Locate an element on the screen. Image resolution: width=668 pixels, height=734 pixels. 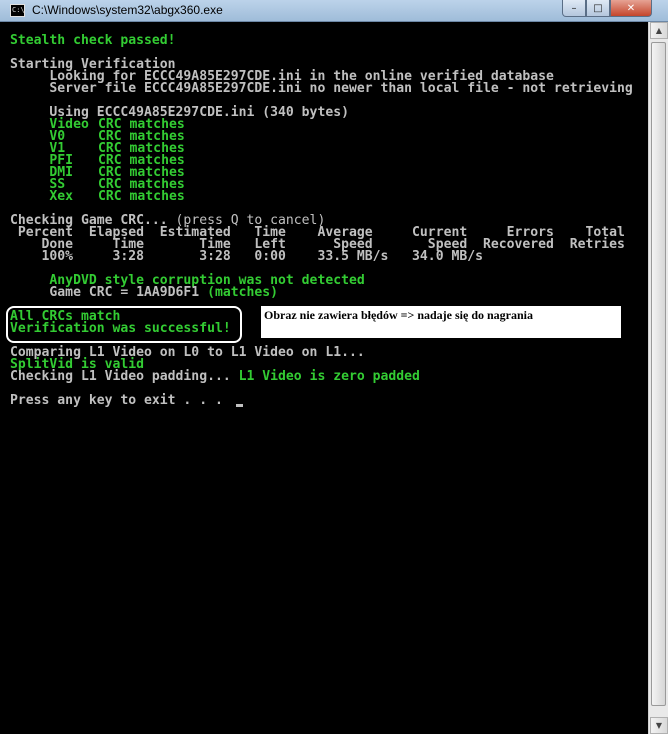
text-cursor is located at coordinates (239, 405).